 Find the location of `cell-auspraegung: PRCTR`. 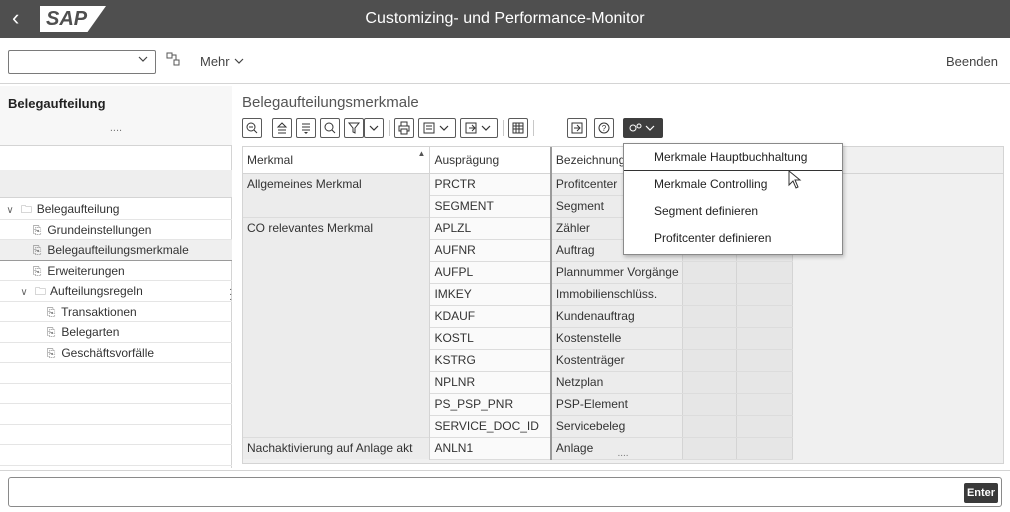

cell-auspraegung: PRCTR is located at coordinates (490, 184).